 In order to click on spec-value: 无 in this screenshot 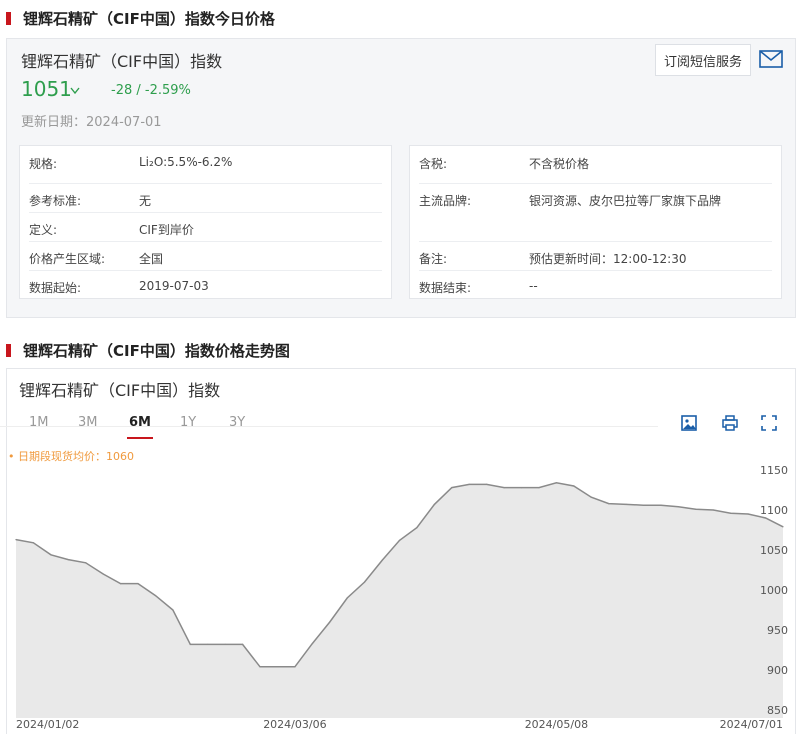, I will do `click(145, 201)`.